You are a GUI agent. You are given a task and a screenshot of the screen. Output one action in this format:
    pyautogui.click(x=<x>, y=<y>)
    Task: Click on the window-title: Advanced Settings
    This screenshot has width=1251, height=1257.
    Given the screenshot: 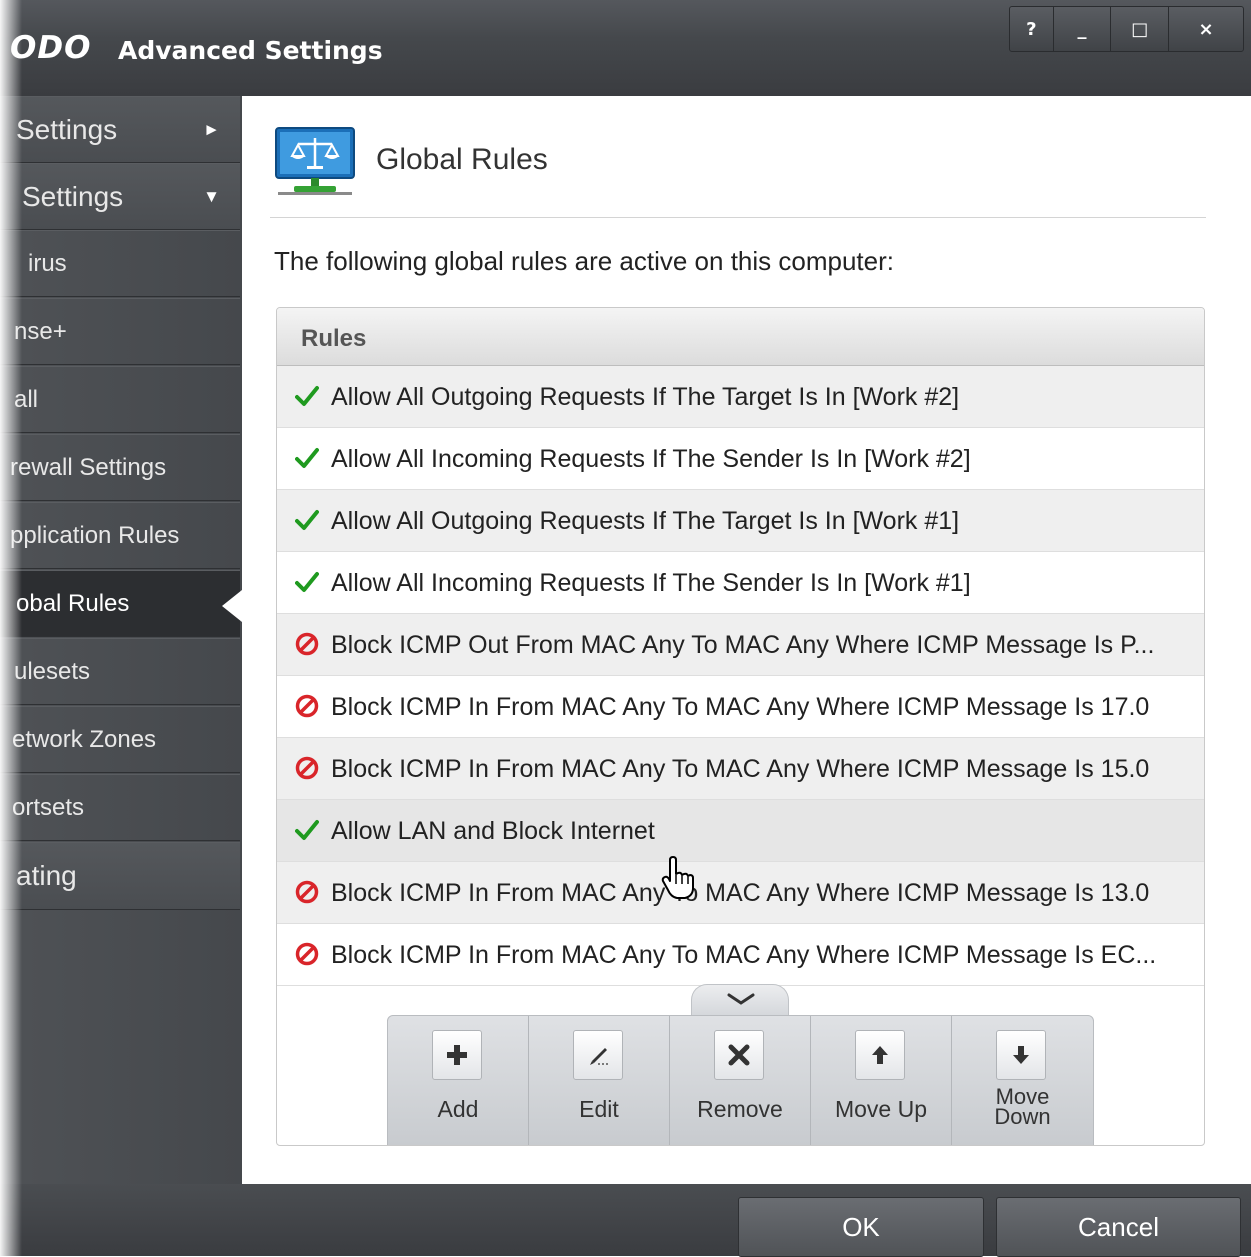 What is the action you would take?
    pyautogui.click(x=250, y=50)
    